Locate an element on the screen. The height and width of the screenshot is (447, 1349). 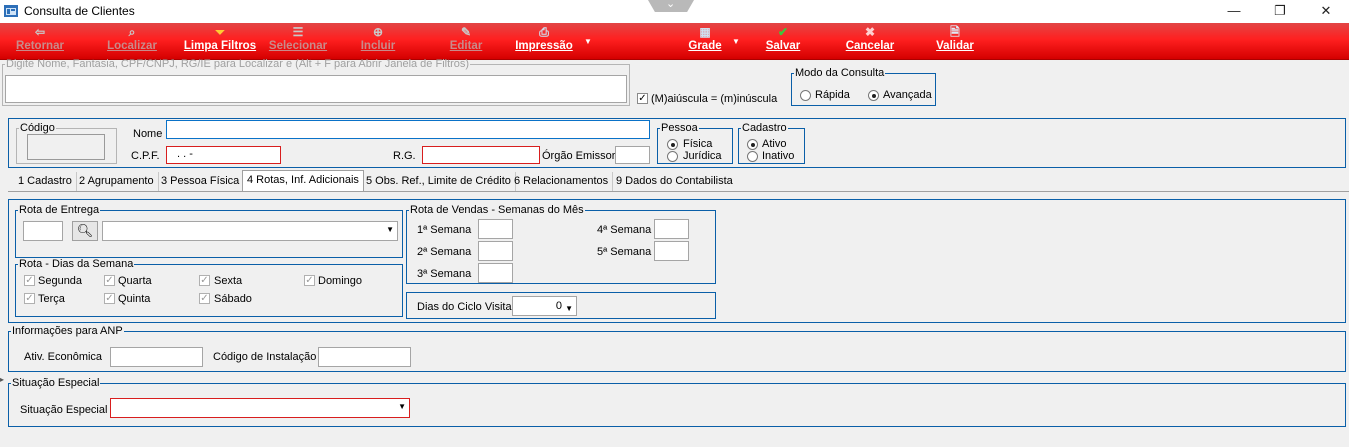
semana-2-input is located at coordinates (495, 251).